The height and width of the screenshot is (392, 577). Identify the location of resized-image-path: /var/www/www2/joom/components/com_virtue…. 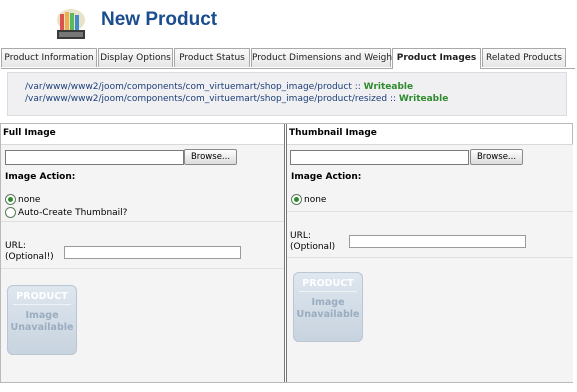
(236, 99).